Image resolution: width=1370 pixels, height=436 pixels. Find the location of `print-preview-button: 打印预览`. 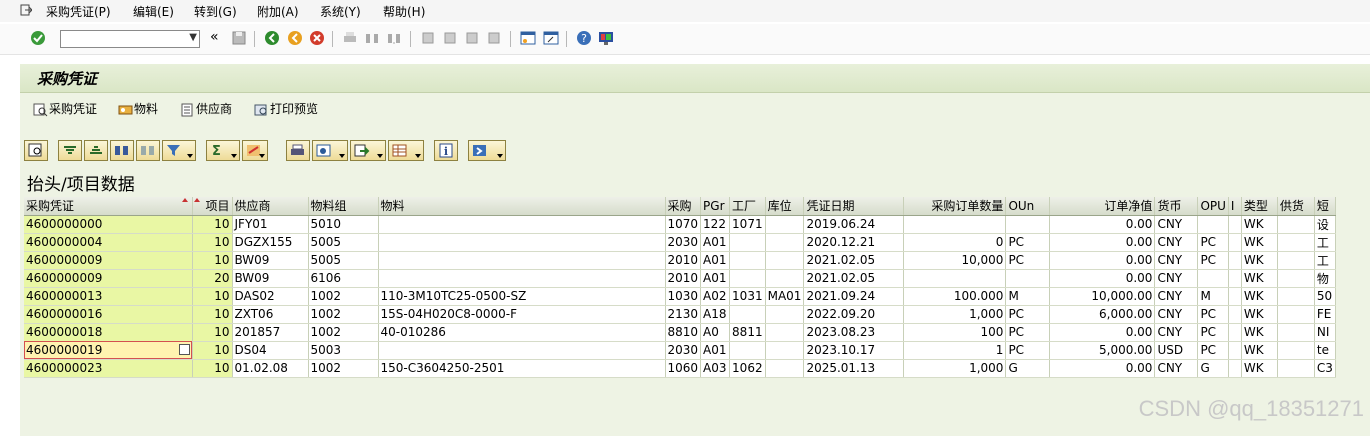

print-preview-button: 打印预览 is located at coordinates (286, 110).